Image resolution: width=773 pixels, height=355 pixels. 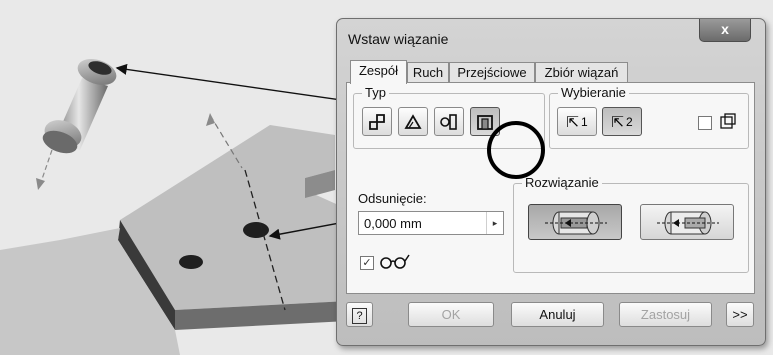 I want to click on tab-label: Zespół, so click(x=378, y=70).